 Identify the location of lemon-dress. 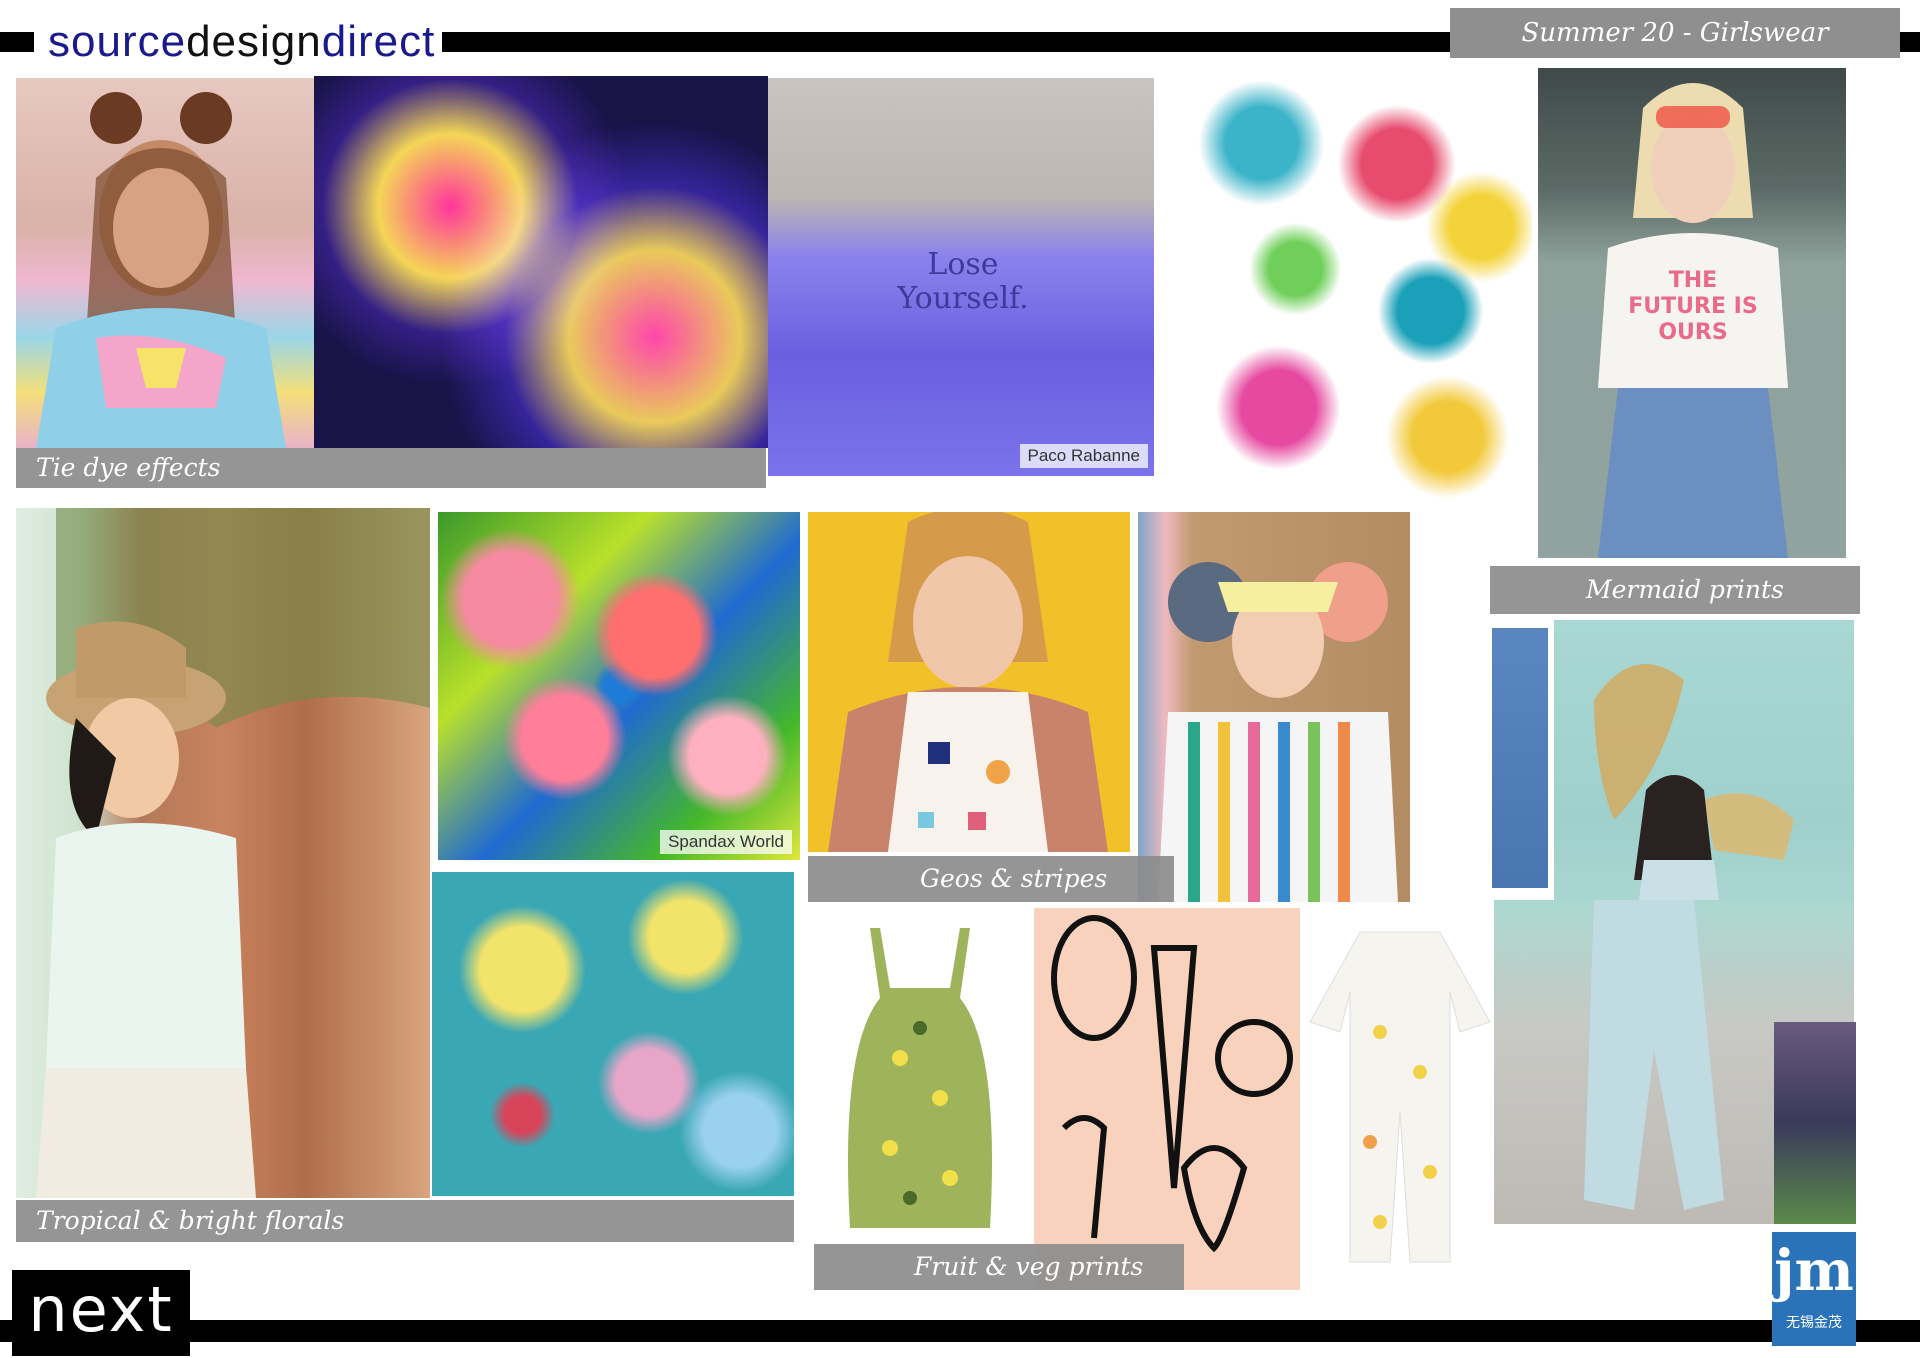
(920, 1074).